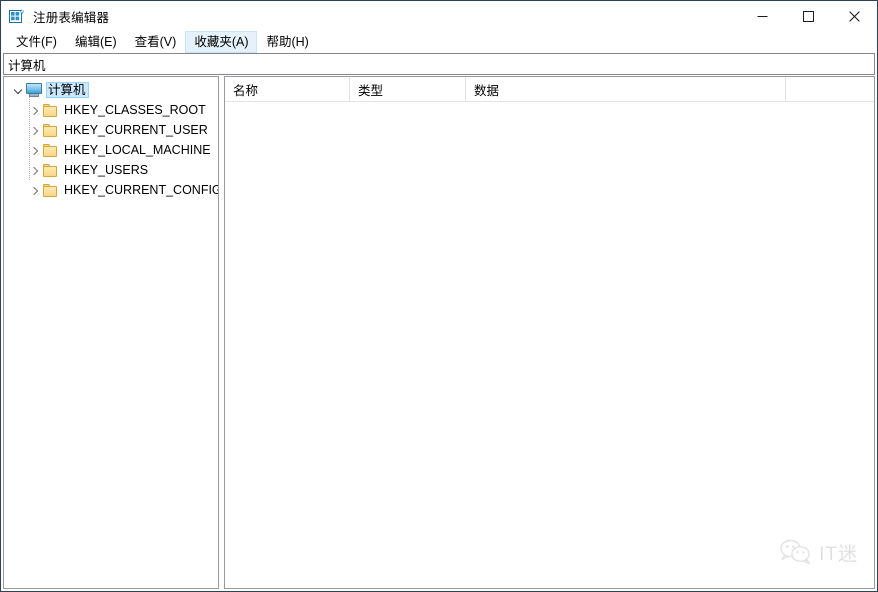 This screenshot has height=592, width=878. I want to click on tree-node-hkey-current-user: HKEY_CURRENT_USER, so click(111, 130).